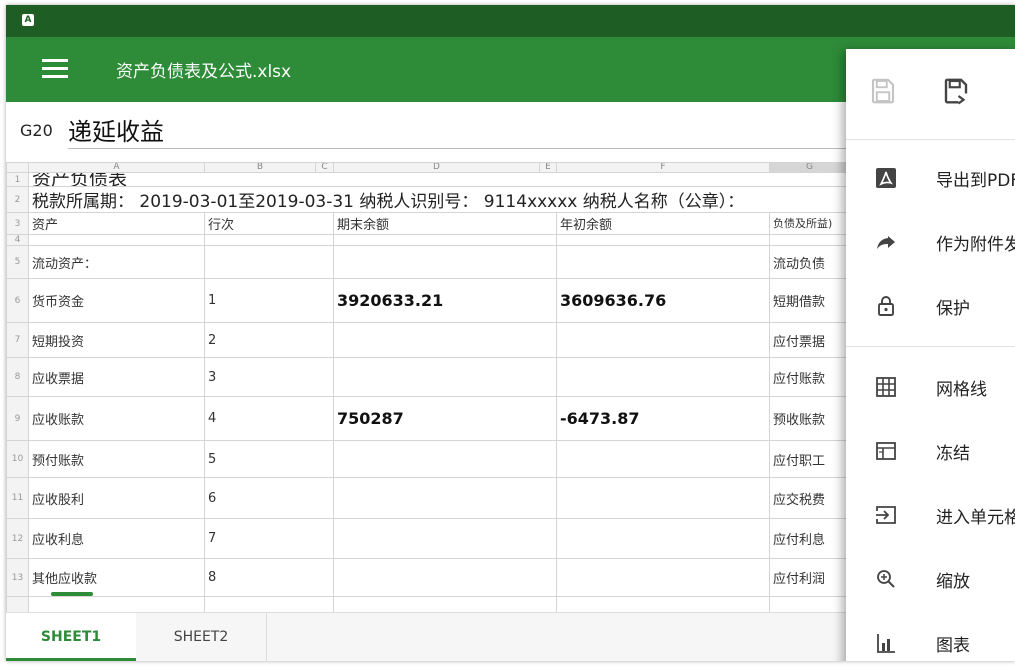 The height and width of the screenshot is (667, 1015). What do you see at coordinates (548, 167) in the screenshot?
I see `column-header-e: E` at bounding box center [548, 167].